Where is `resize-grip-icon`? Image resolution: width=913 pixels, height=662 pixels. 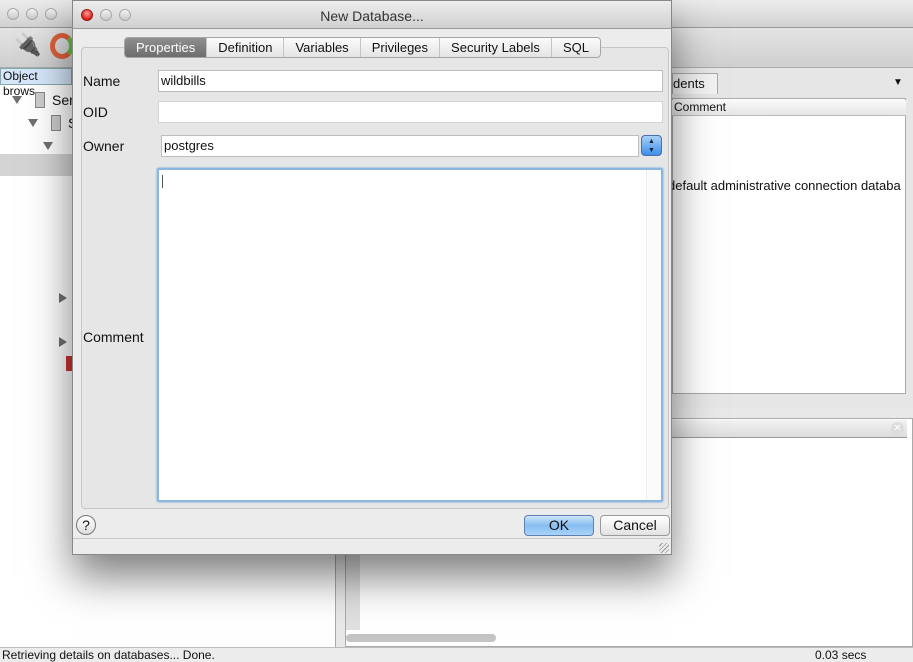 resize-grip-icon is located at coordinates (664, 548).